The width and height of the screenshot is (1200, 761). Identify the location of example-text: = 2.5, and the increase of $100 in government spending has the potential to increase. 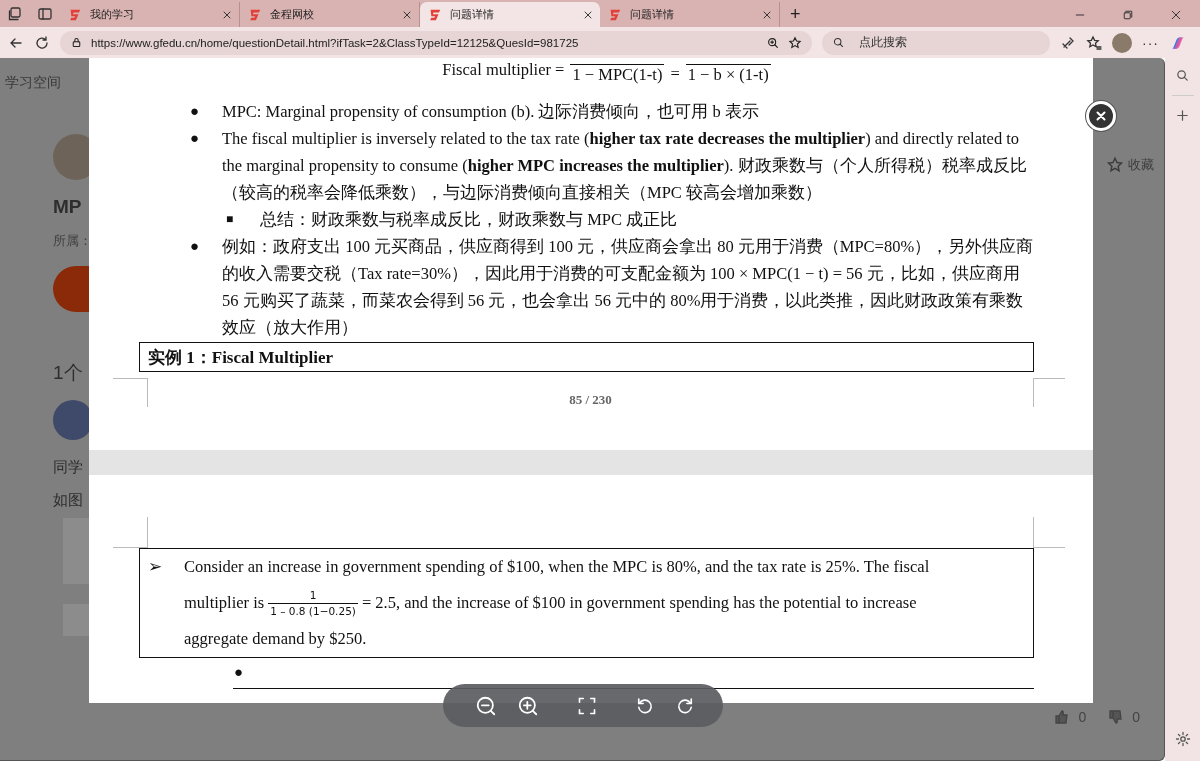
(639, 603).